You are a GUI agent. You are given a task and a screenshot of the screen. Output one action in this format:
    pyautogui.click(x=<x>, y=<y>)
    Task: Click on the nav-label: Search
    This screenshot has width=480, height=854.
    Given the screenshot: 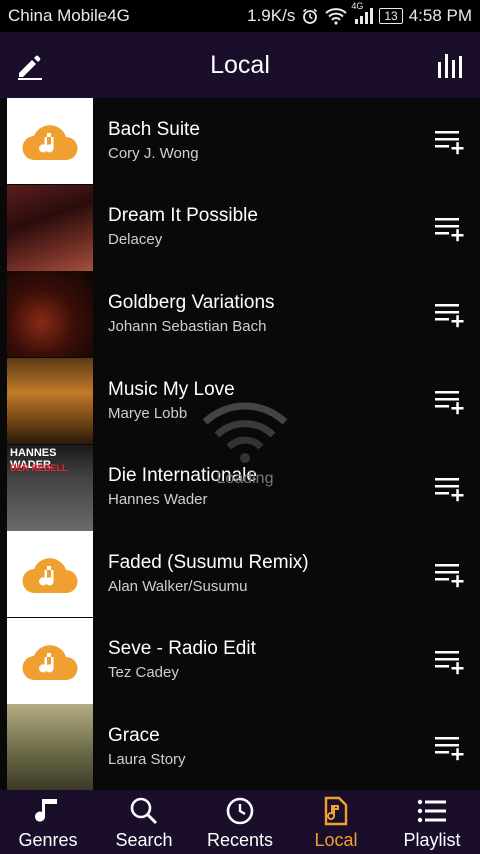 What is the action you would take?
    pyautogui.click(x=144, y=840)
    